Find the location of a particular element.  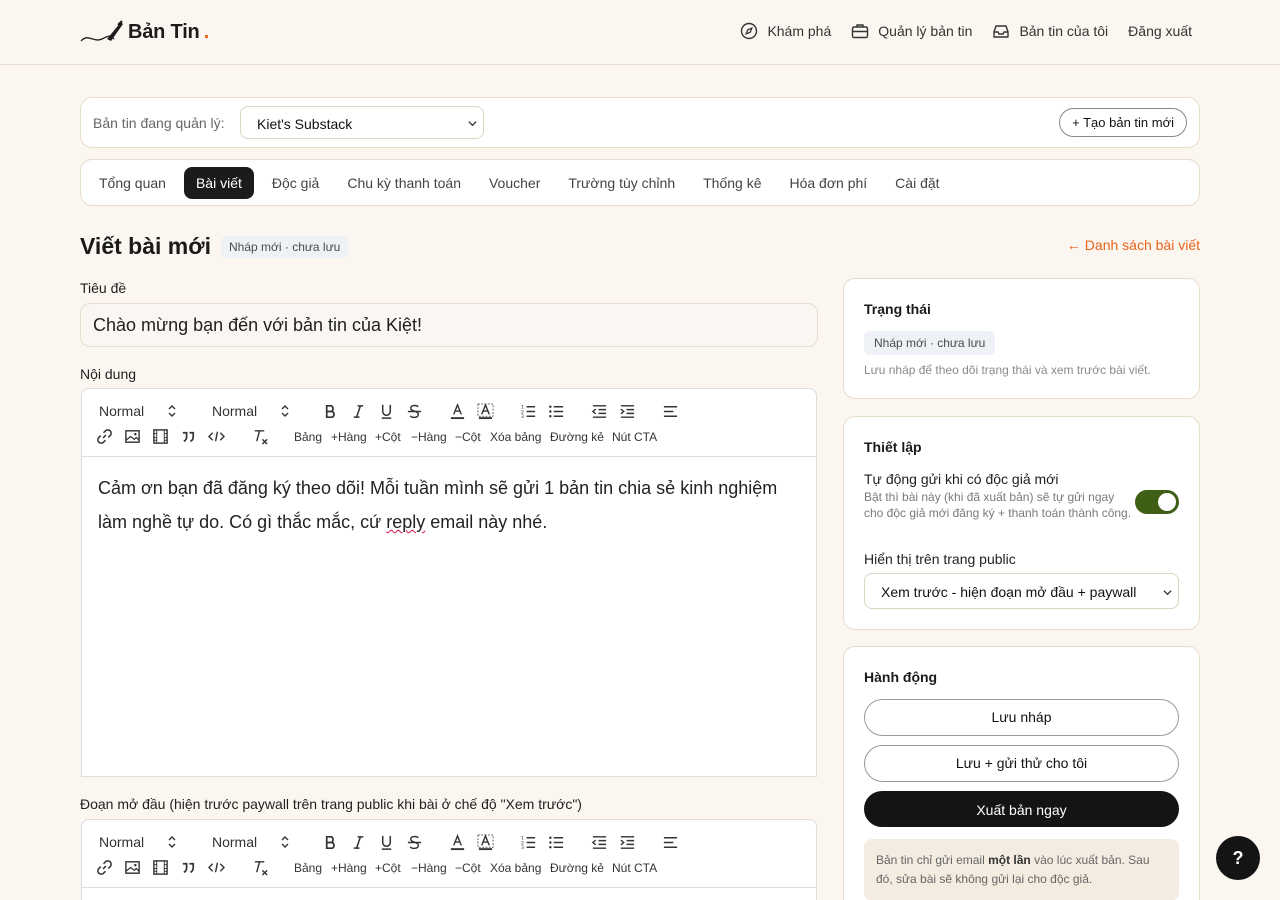

title-label: Tiêu đề is located at coordinates (103, 288).